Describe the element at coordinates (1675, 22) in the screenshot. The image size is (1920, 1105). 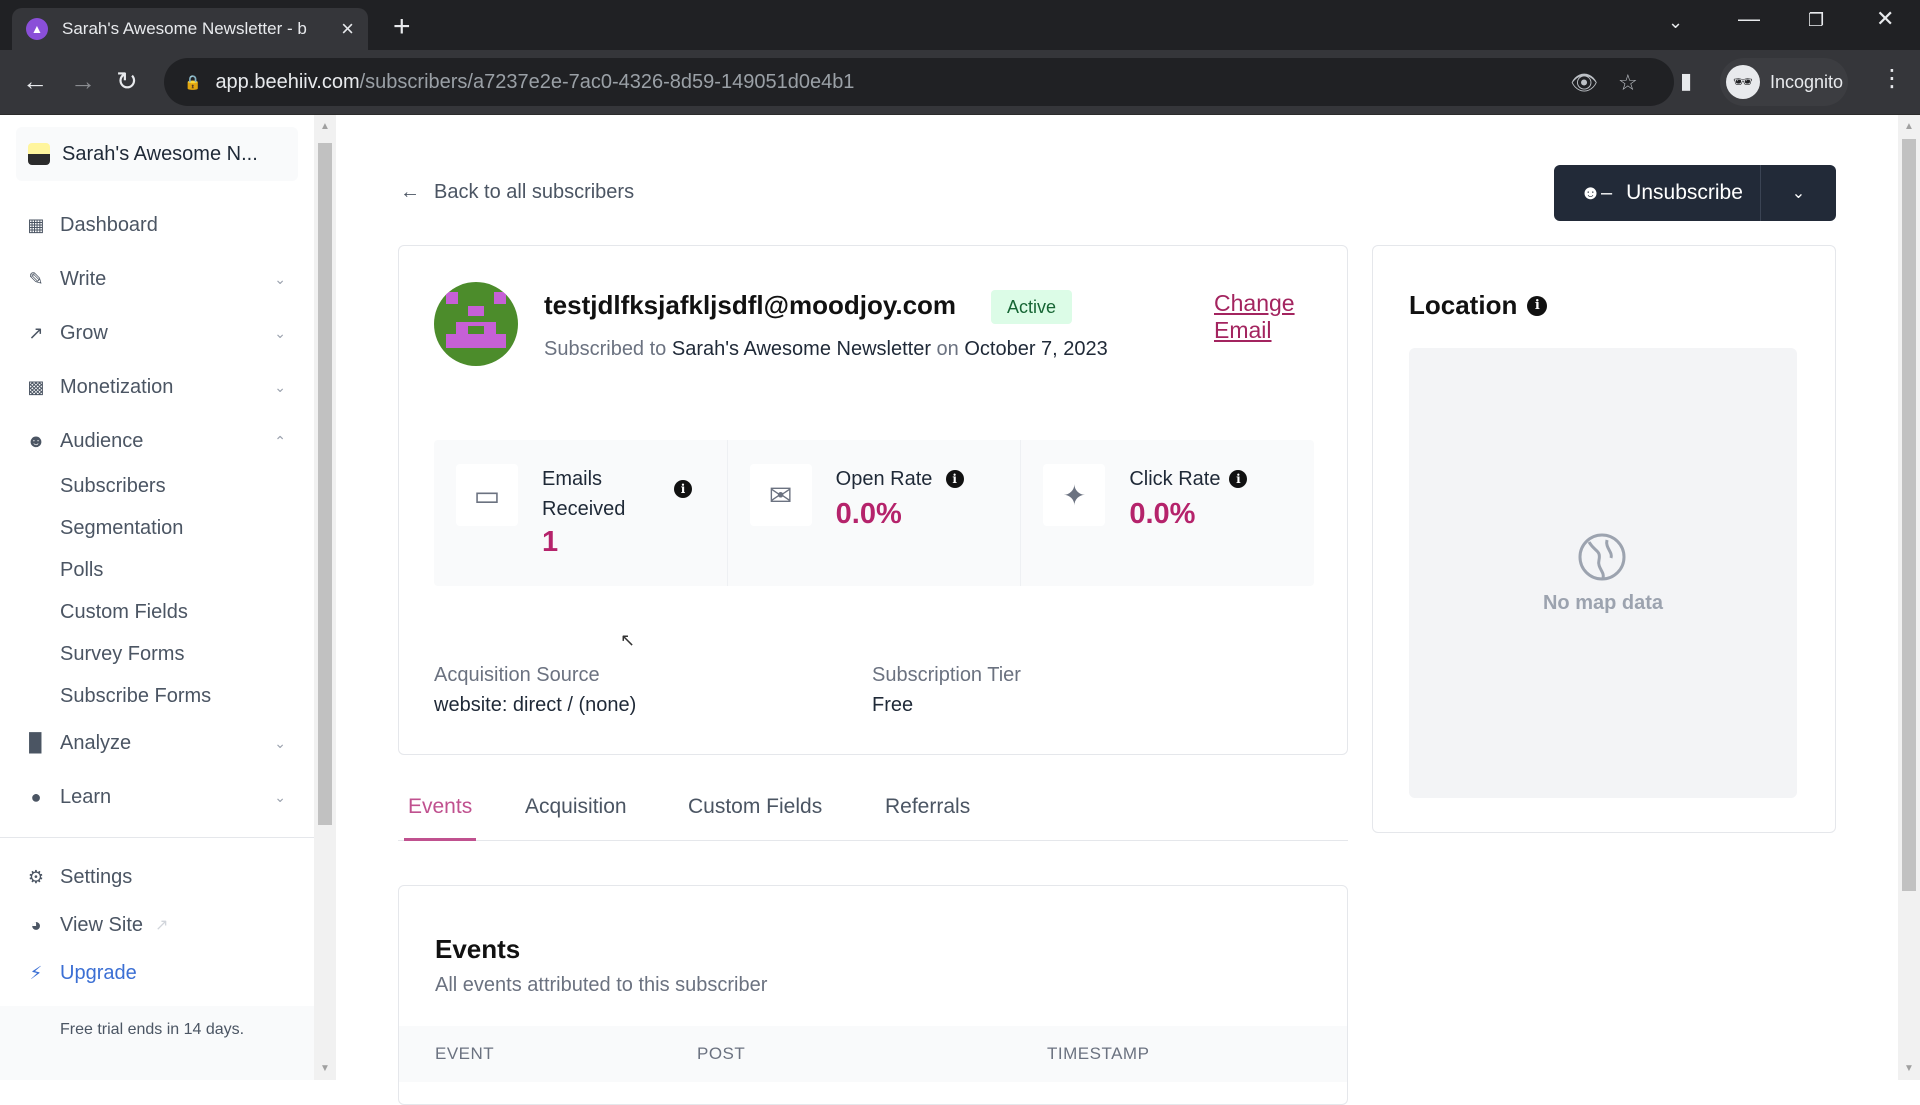
I see `tab-search-icon: ⌄` at that location.